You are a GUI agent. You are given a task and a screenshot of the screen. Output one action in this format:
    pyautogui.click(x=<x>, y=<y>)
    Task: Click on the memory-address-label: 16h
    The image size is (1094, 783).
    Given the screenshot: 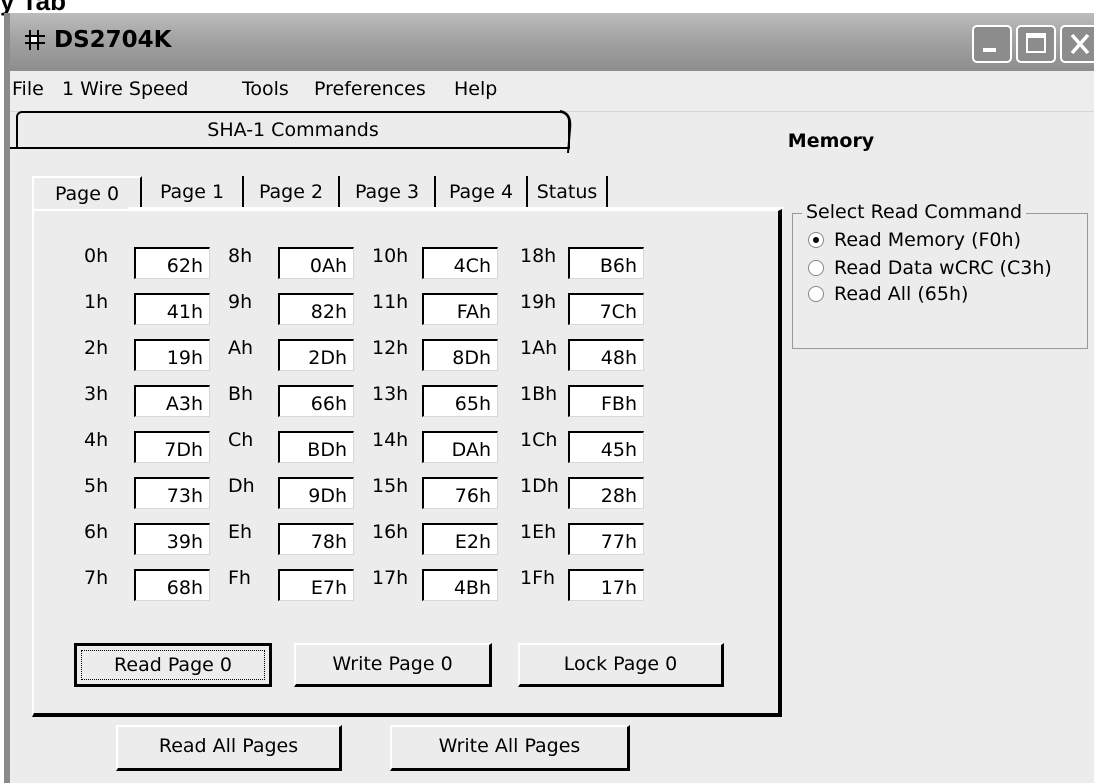 What is the action you would take?
    pyautogui.click(x=390, y=532)
    